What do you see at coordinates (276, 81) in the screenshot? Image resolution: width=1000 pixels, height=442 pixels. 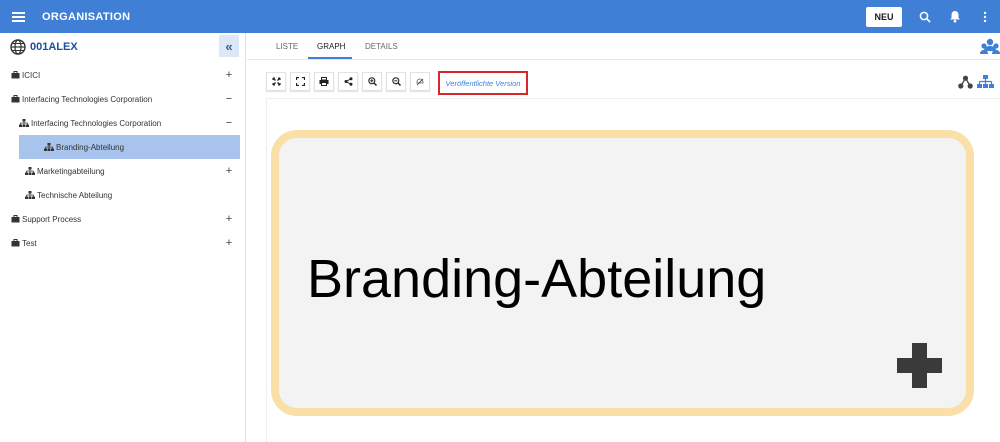 I see `fit-screen-icon` at bounding box center [276, 81].